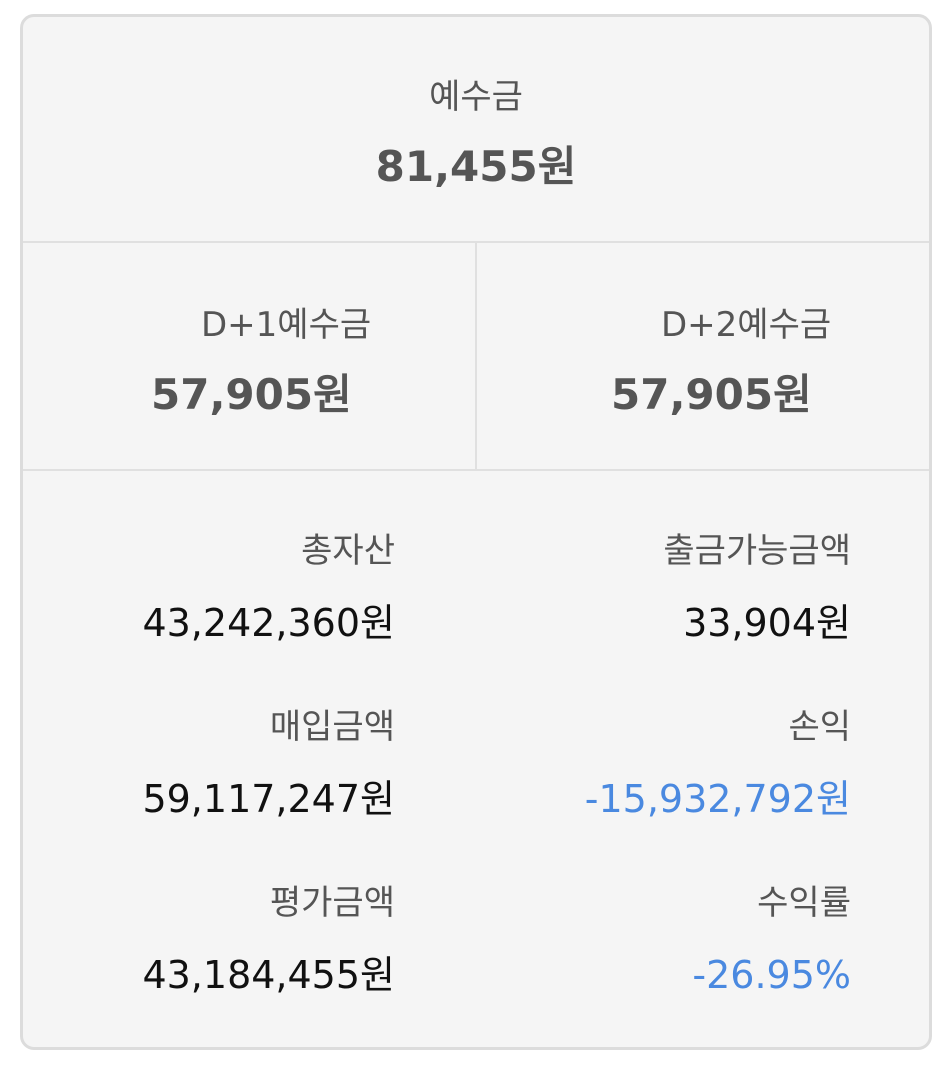  What do you see at coordinates (757, 588) in the screenshot?
I see `withdrawable-item: 출금가능금액 33,904원` at bounding box center [757, 588].